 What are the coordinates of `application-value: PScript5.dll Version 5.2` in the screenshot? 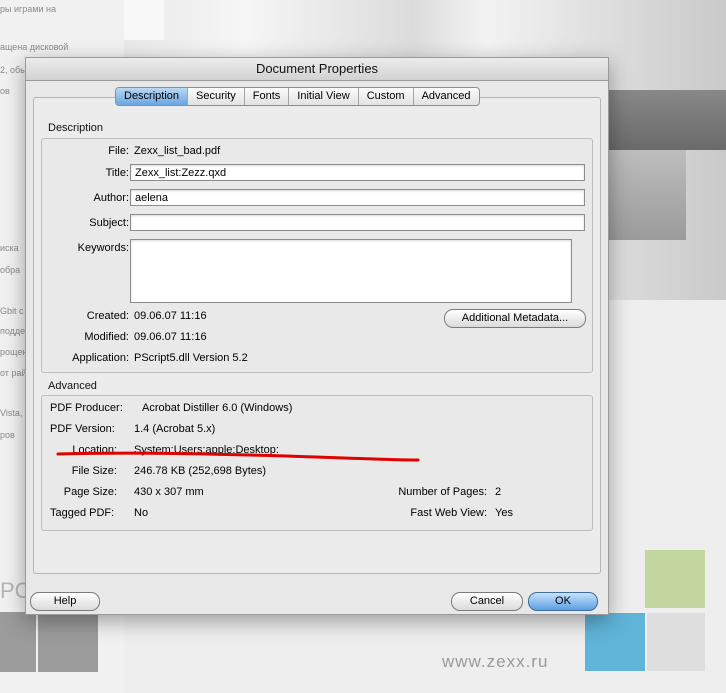 It's located at (191, 358).